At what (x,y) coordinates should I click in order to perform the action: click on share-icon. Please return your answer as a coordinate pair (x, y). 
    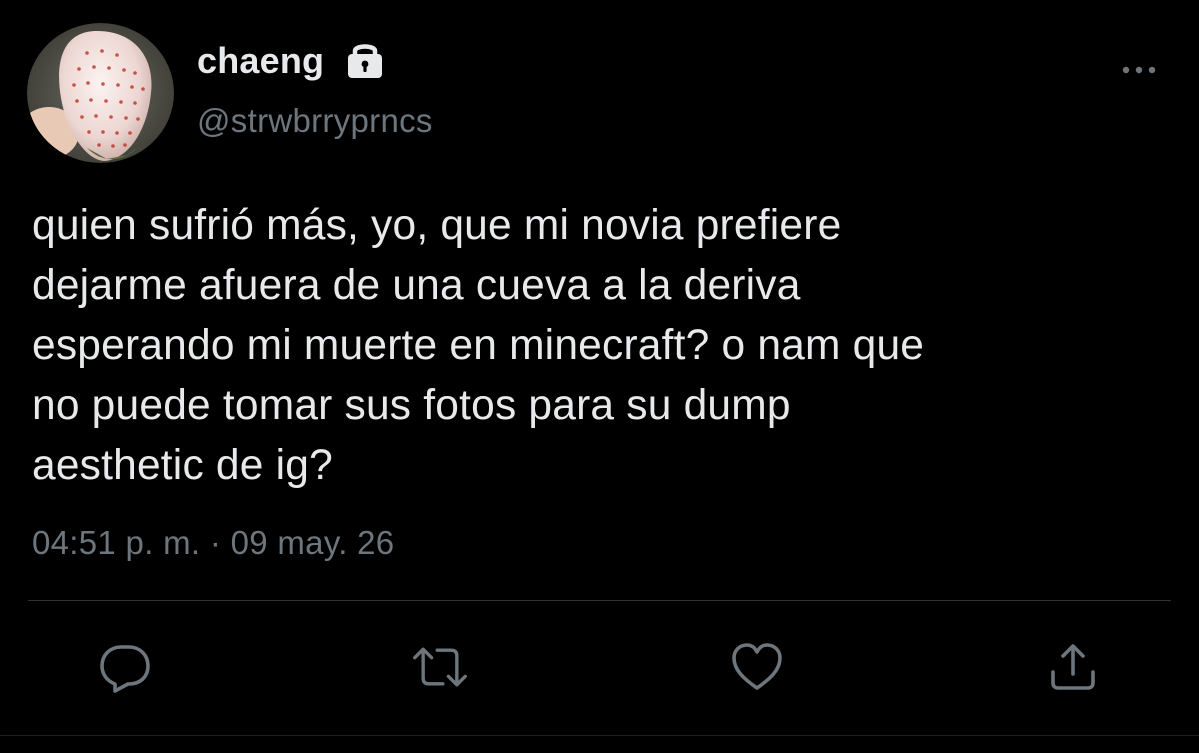
    Looking at the image, I should click on (1073, 667).